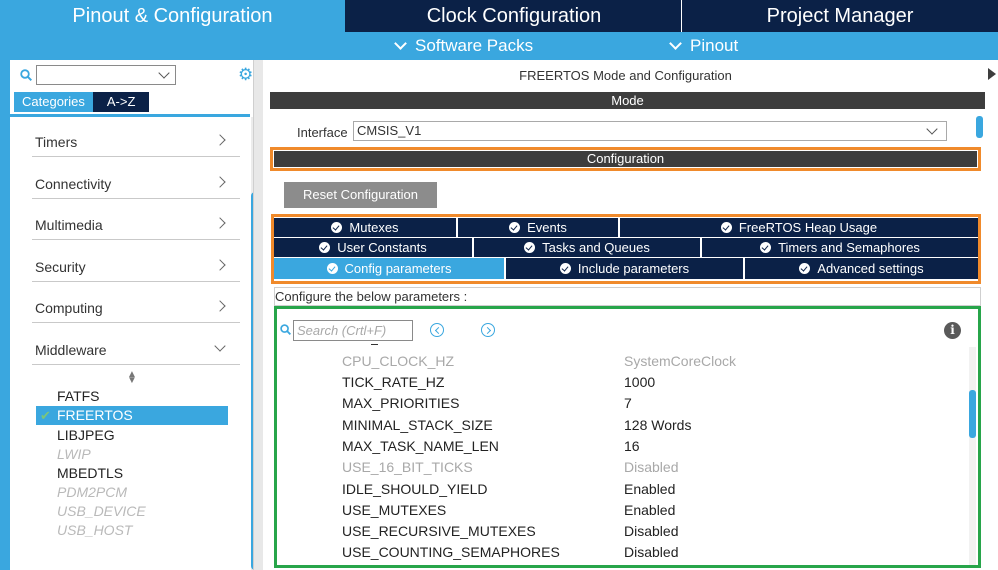  I want to click on configure-hint: Configure the below parameters :, so click(627, 296).